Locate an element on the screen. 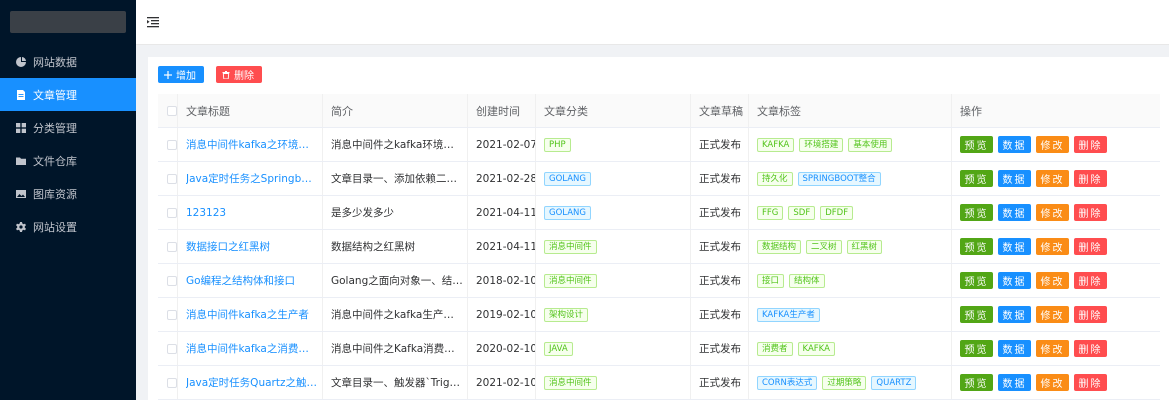  folder-icon is located at coordinates (21, 161).